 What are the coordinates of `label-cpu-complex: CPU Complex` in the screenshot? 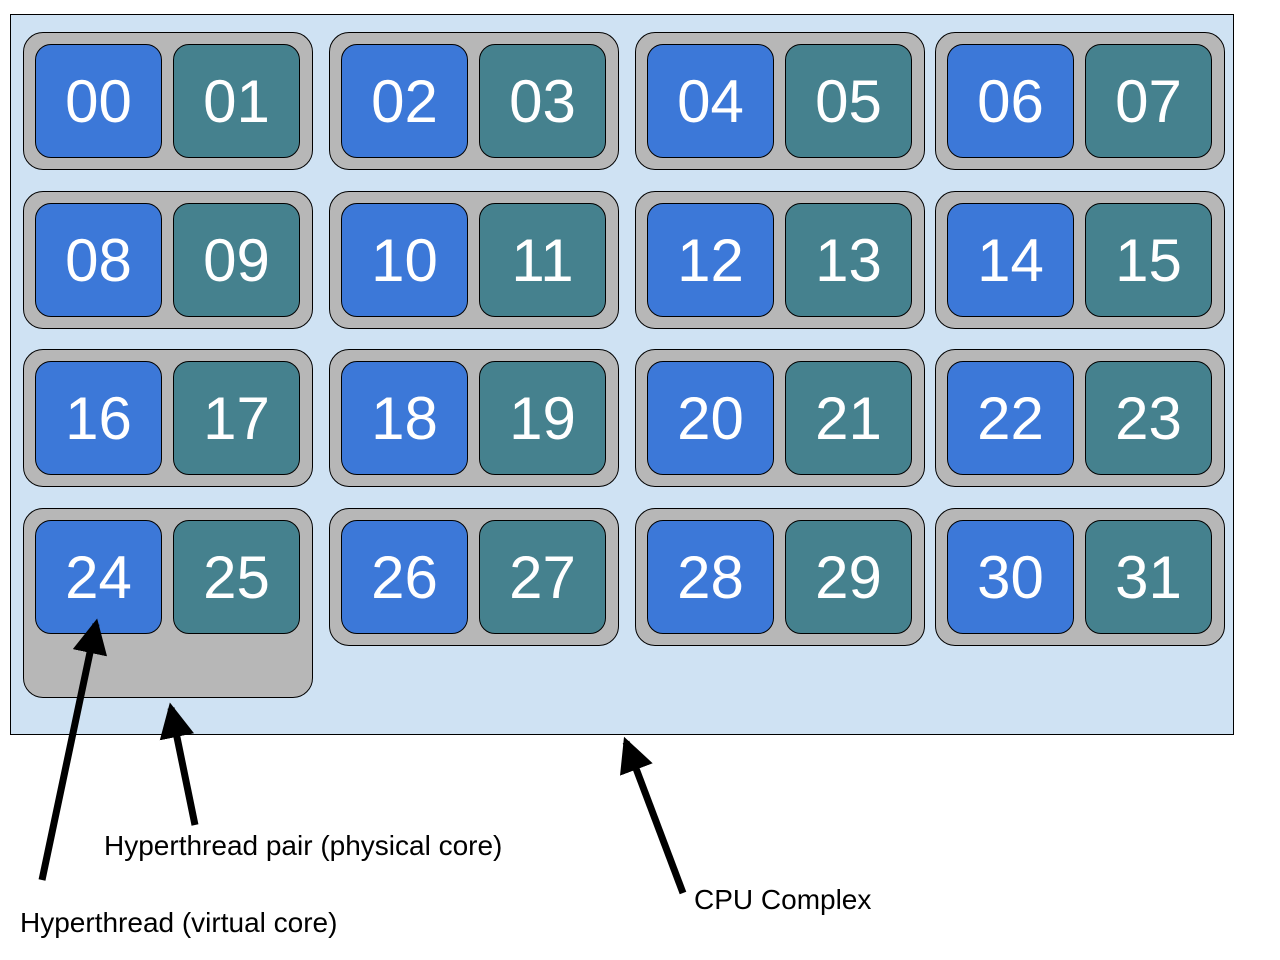 It's located at (783, 899).